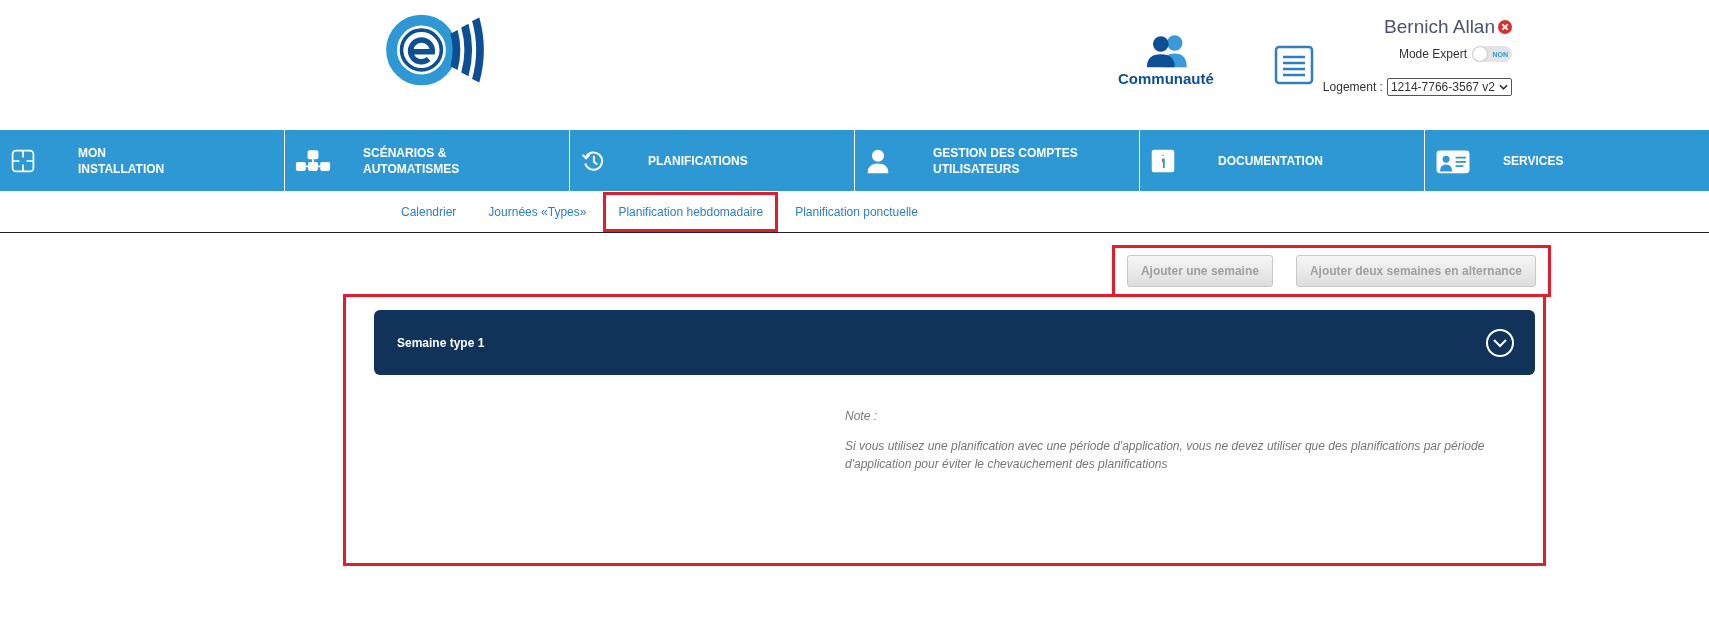  What do you see at coordinates (429, 211) in the screenshot?
I see `subnav-tab: Calendrier` at bounding box center [429, 211].